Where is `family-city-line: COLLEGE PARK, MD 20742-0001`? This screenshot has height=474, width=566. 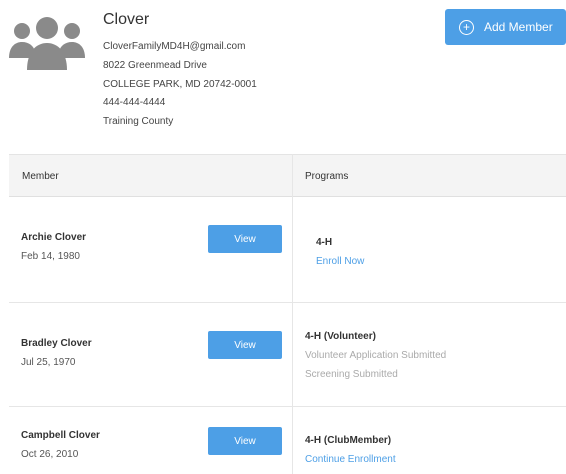 family-city-line: COLLEGE PARK, MD 20742-0001 is located at coordinates (180, 84).